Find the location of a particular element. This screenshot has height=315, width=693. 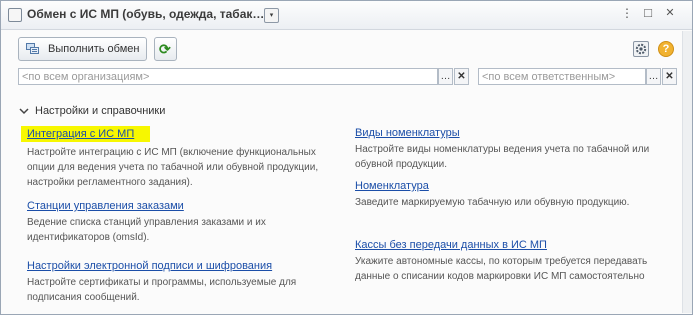

execute-exchange-button: Выполнить обмен is located at coordinates (82, 49).